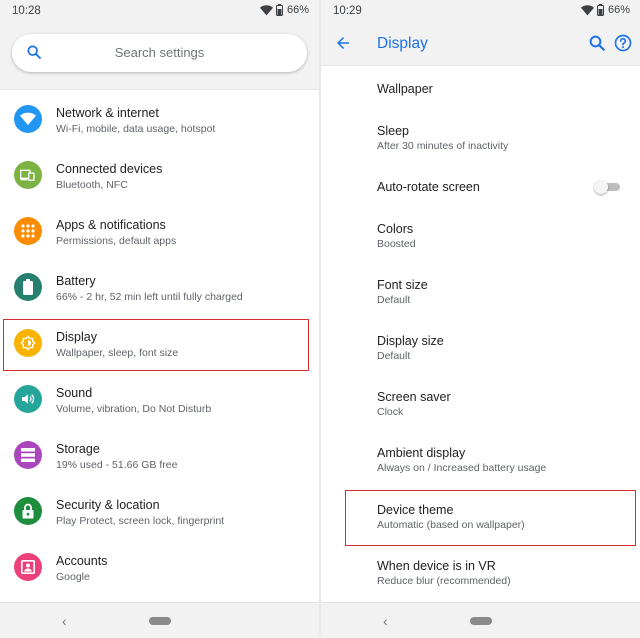 Image resolution: width=640 pixels, height=638 pixels. Describe the element at coordinates (28, 511) in the screenshot. I see `lock-icon` at that location.